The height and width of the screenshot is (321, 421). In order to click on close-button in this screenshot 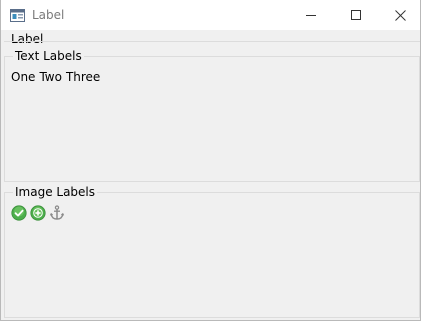, I will do `click(399, 15)`.